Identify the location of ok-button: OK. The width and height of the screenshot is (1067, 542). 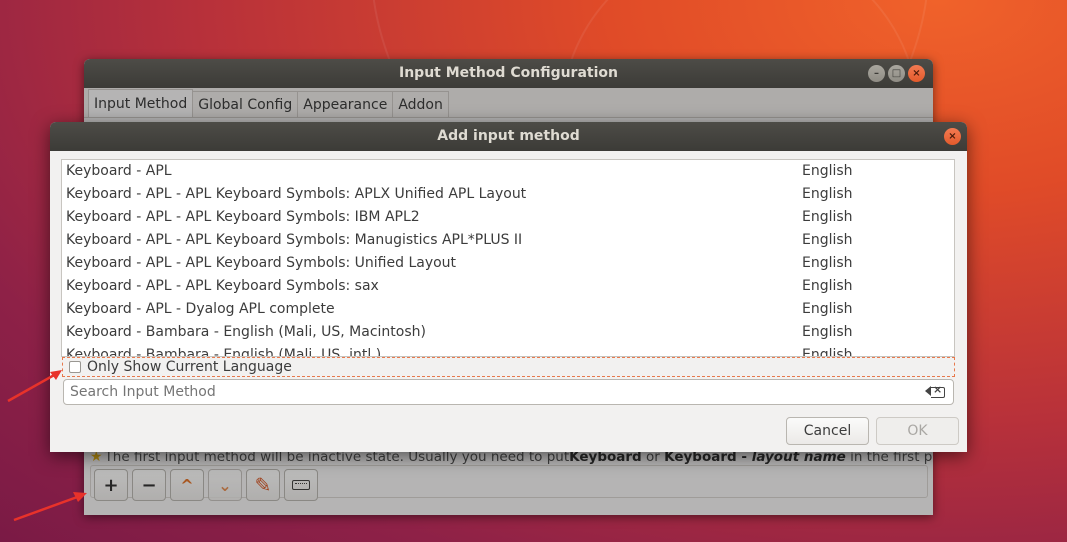
(917, 431).